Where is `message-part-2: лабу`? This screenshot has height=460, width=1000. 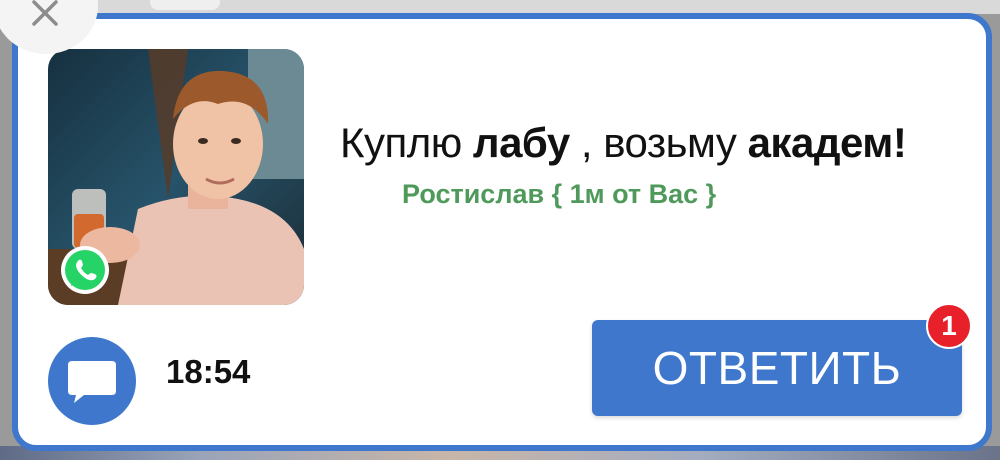
message-part-2: лабу is located at coordinates (521, 142).